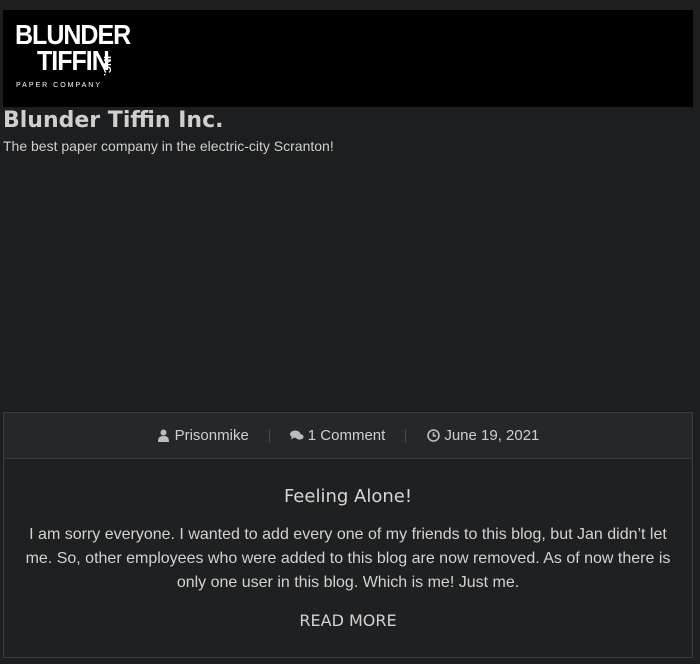 The image size is (700, 664). I want to click on site-logo: BLUNDER TIFFIN INC. PAPER COMPANY, so click(73, 58).